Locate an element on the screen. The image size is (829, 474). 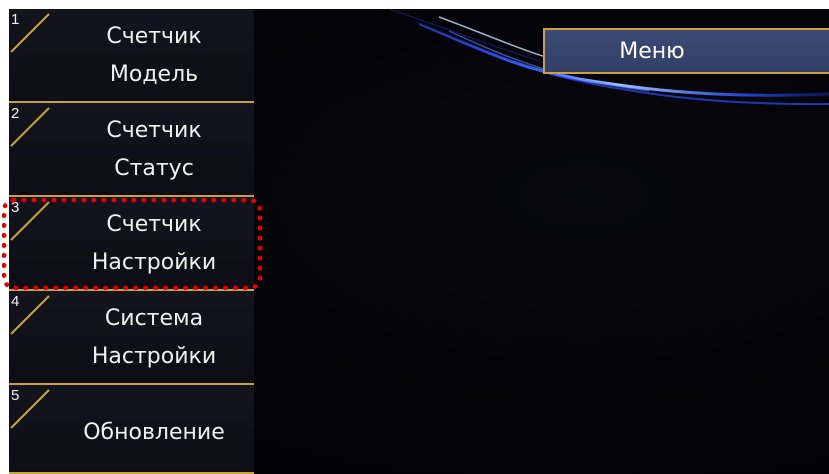
item-label-line-2: Модель is located at coordinates (154, 74).